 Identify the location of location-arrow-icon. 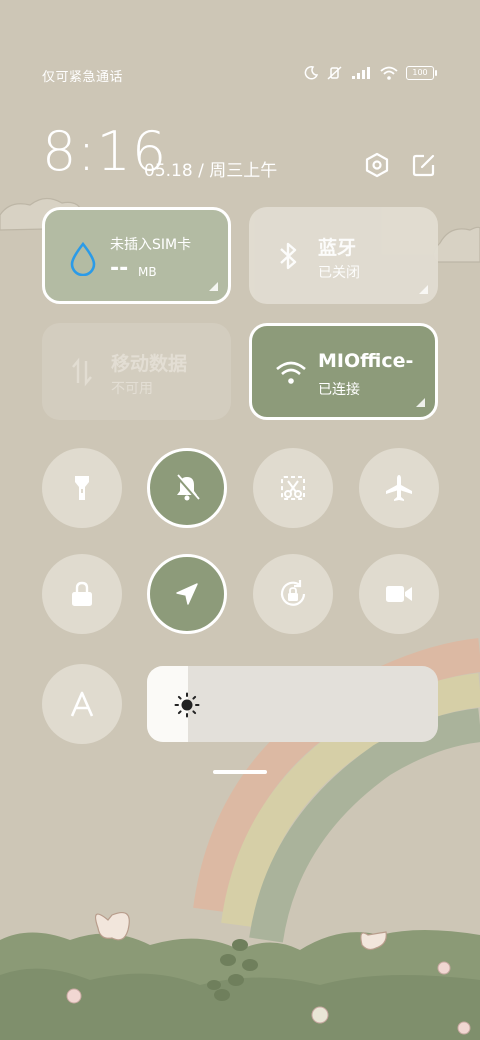
(187, 594).